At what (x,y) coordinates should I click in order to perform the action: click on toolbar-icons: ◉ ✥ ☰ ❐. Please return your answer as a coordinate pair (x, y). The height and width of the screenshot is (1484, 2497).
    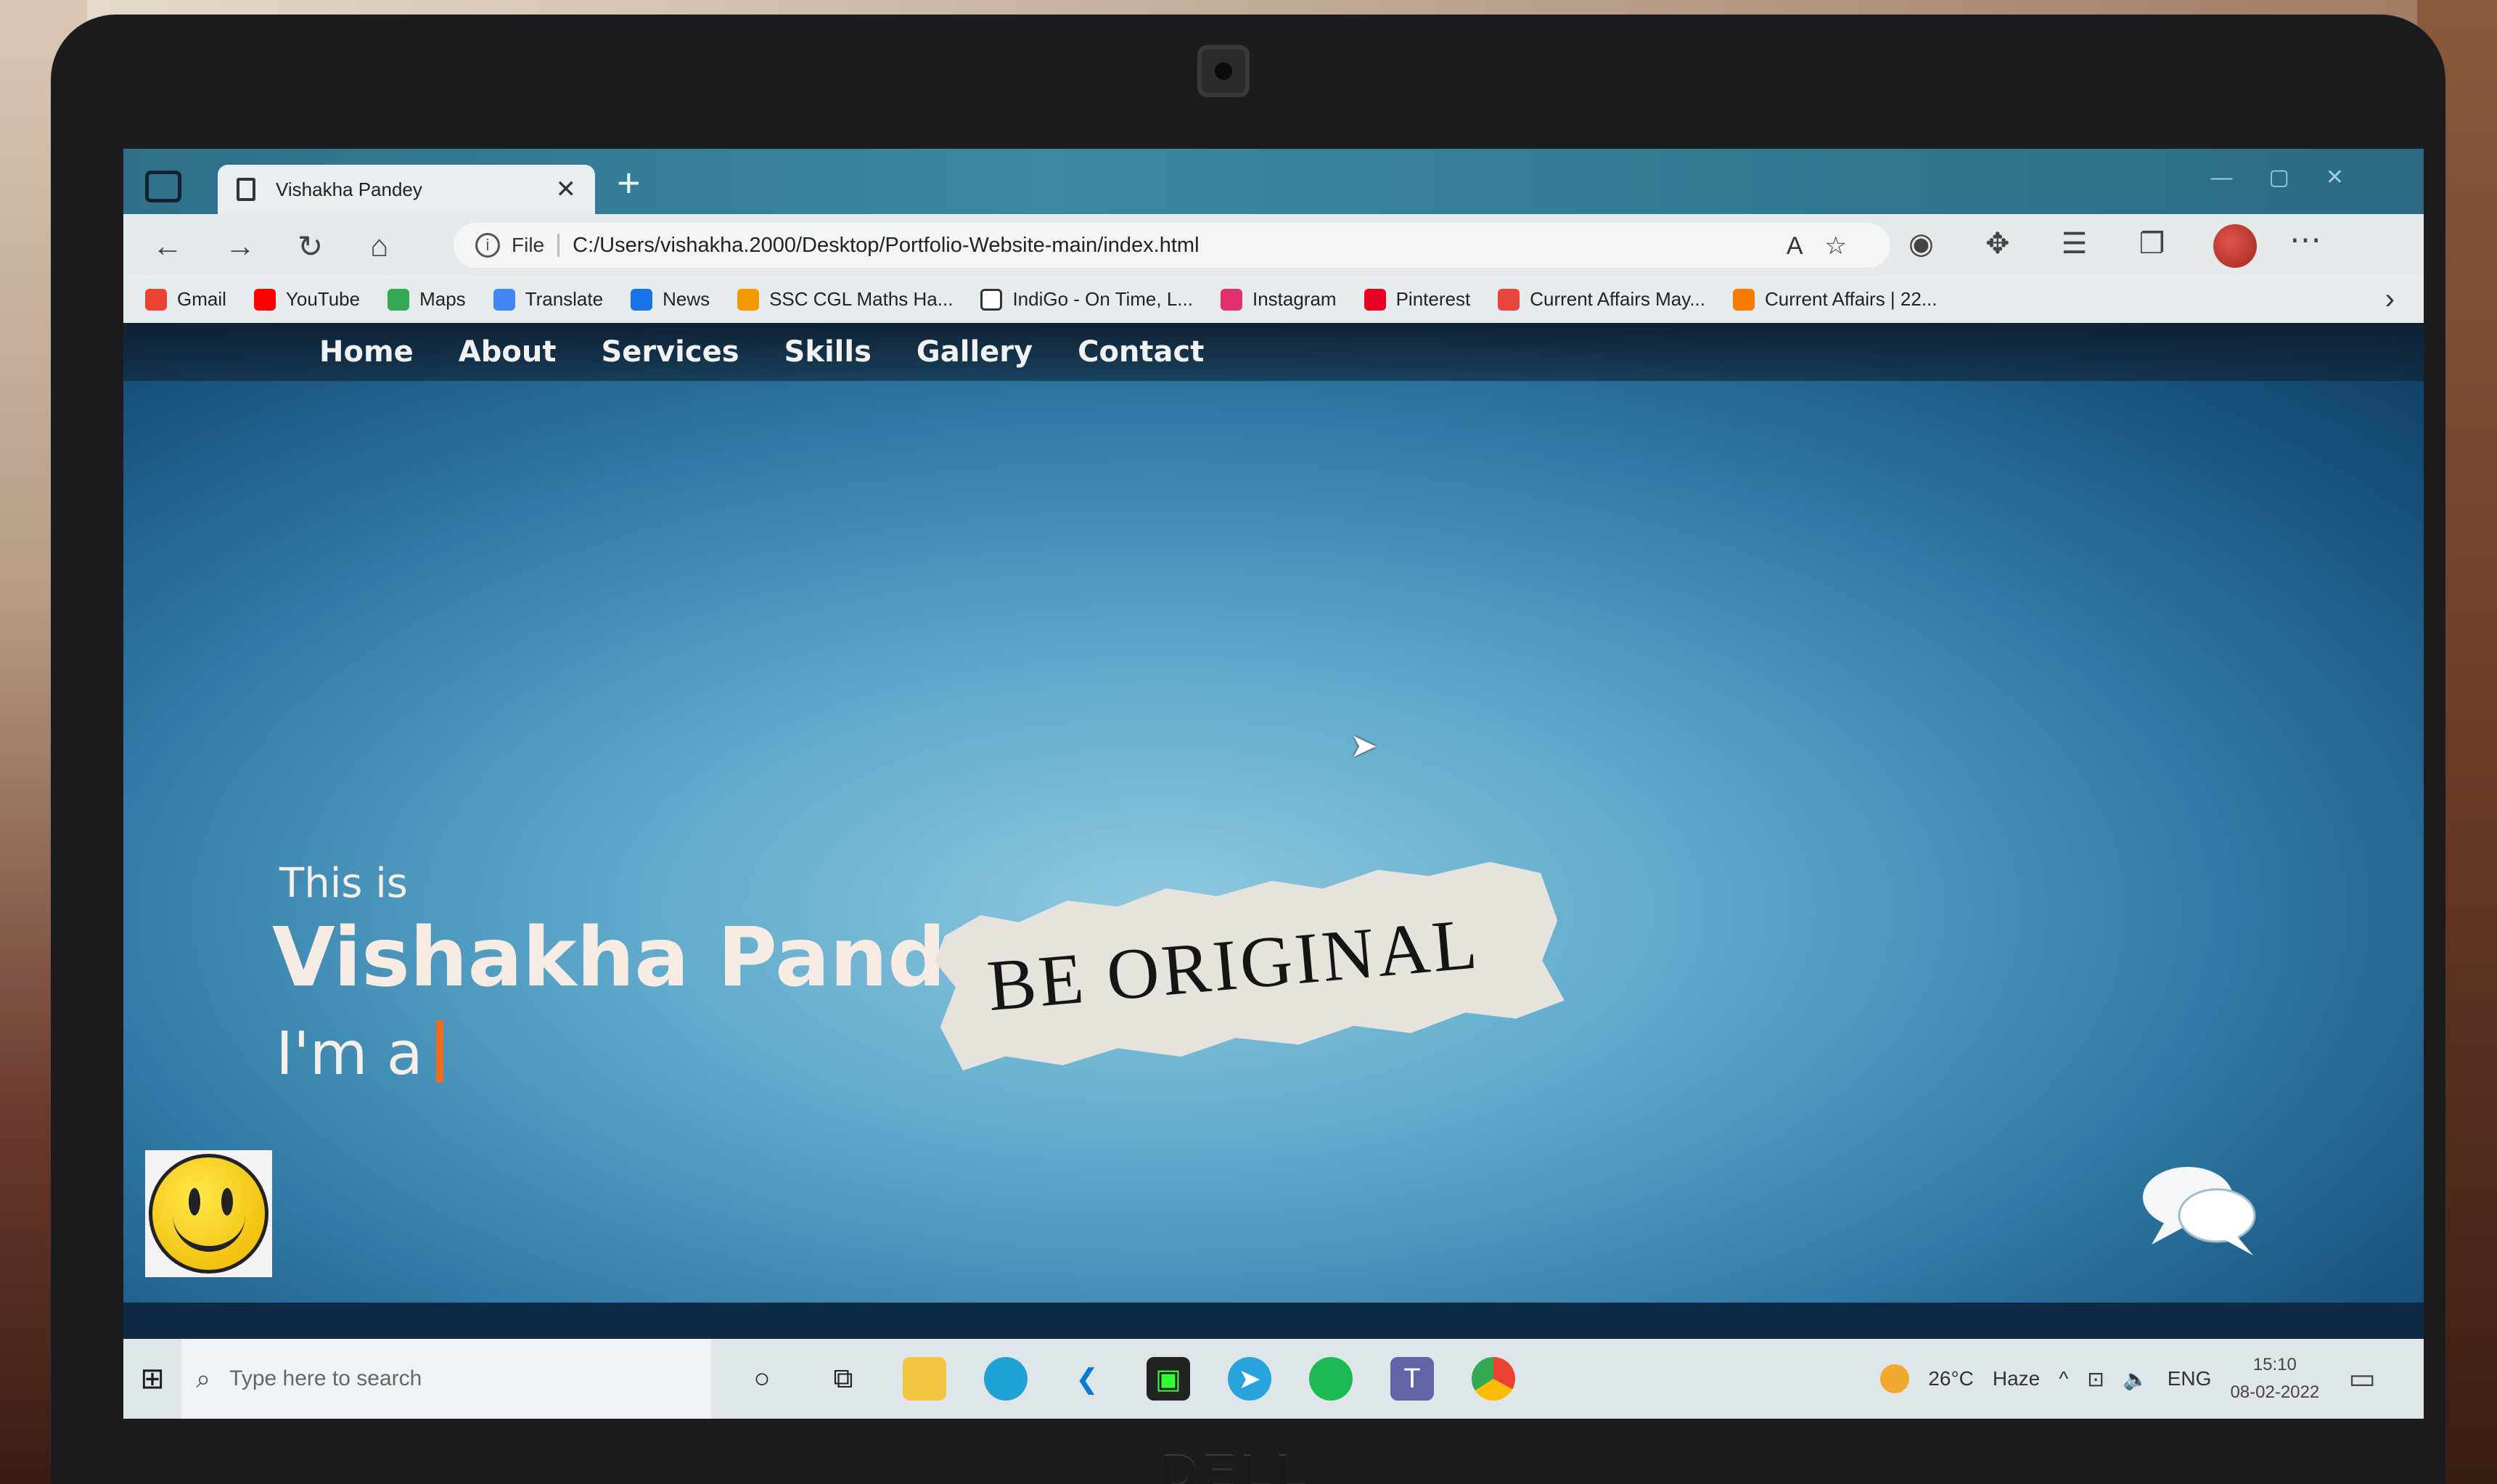
    Looking at the image, I should click on (2058, 244).